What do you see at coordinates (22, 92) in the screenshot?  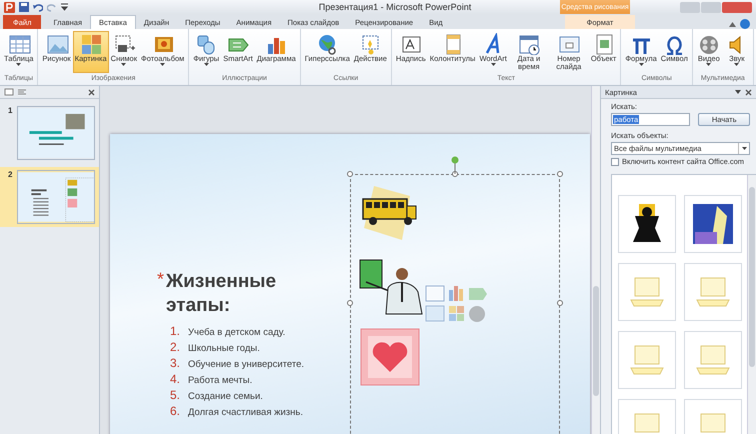 I see `outline-tab-icon` at bounding box center [22, 92].